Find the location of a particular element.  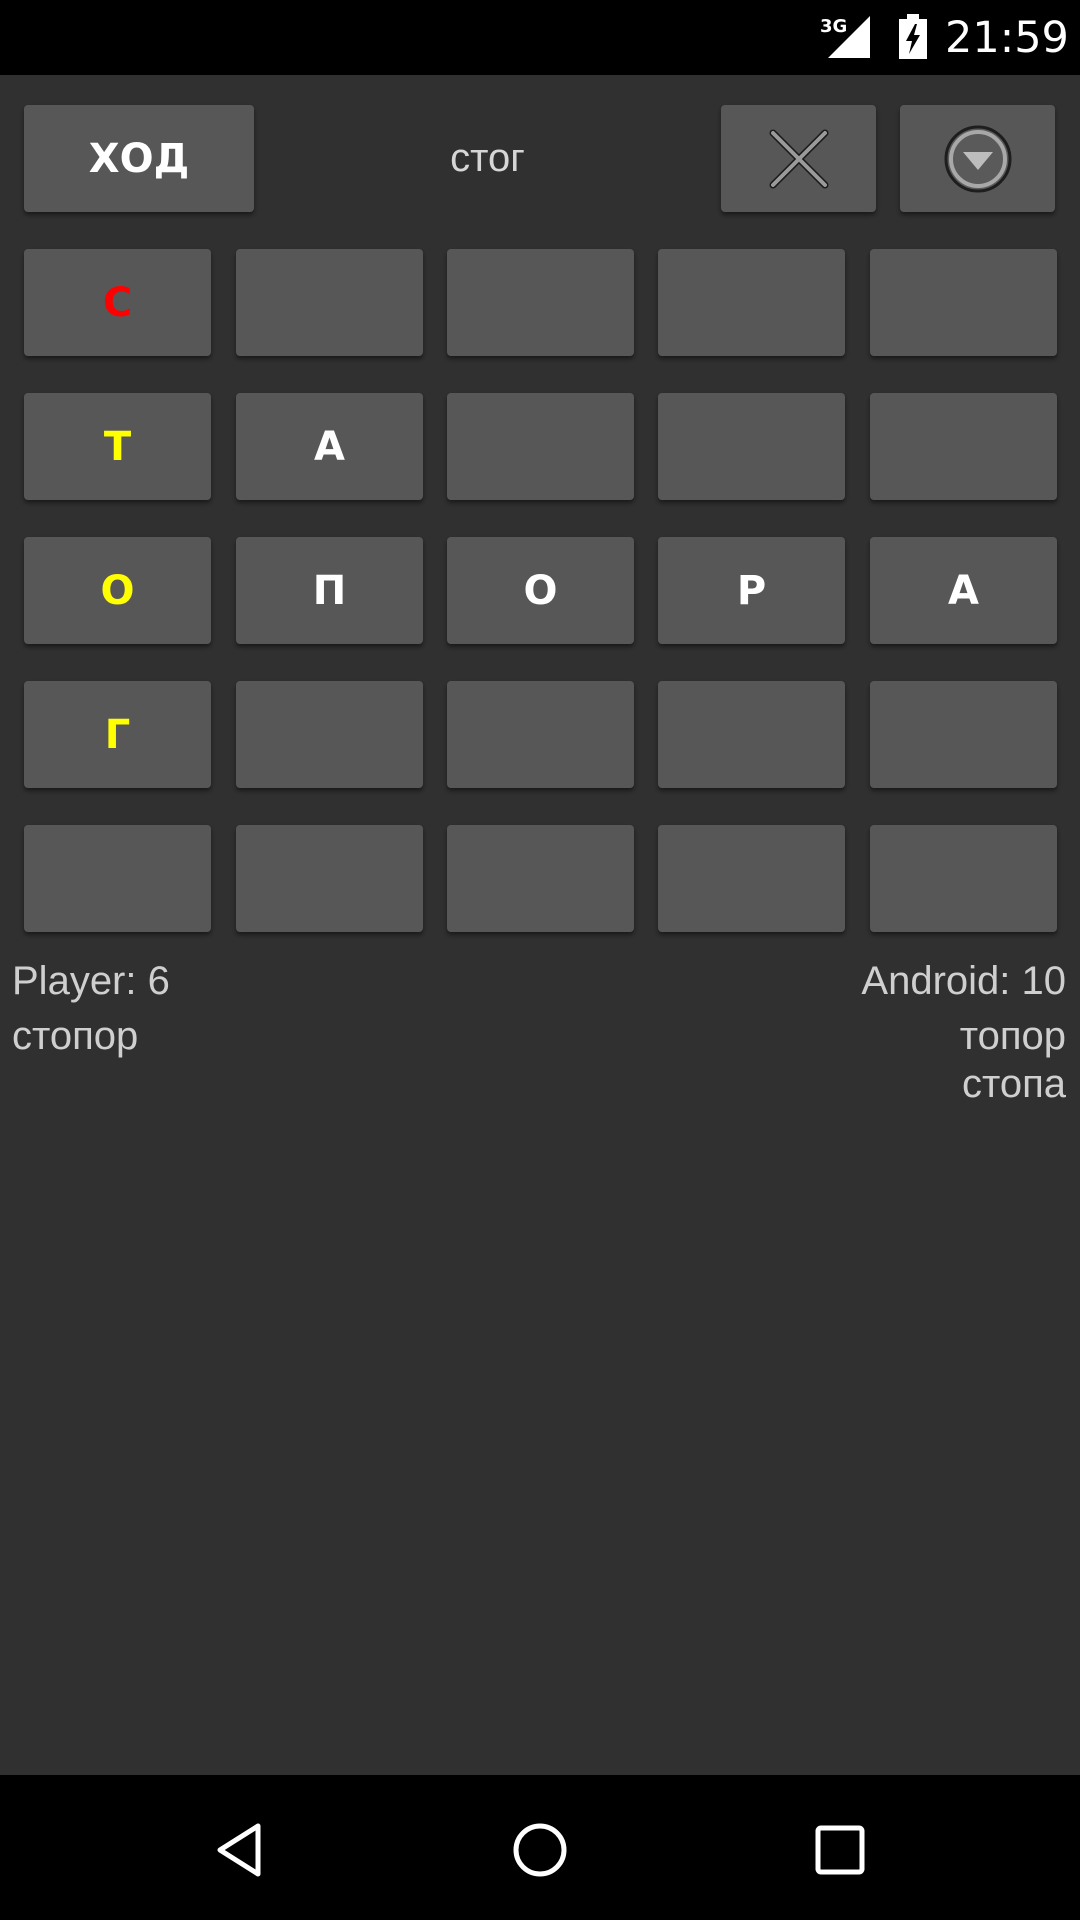

battery-charging-icon is located at coordinates (913, 36).